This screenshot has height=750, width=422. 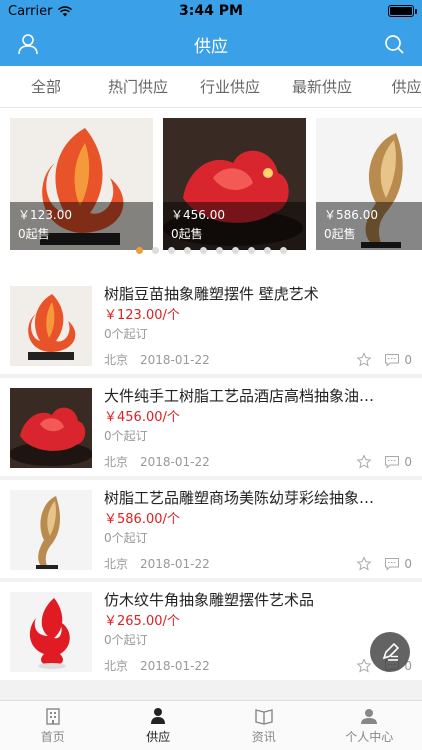 What do you see at coordinates (198, 215) in the screenshot?
I see `slide-price: ￥456.00` at bounding box center [198, 215].